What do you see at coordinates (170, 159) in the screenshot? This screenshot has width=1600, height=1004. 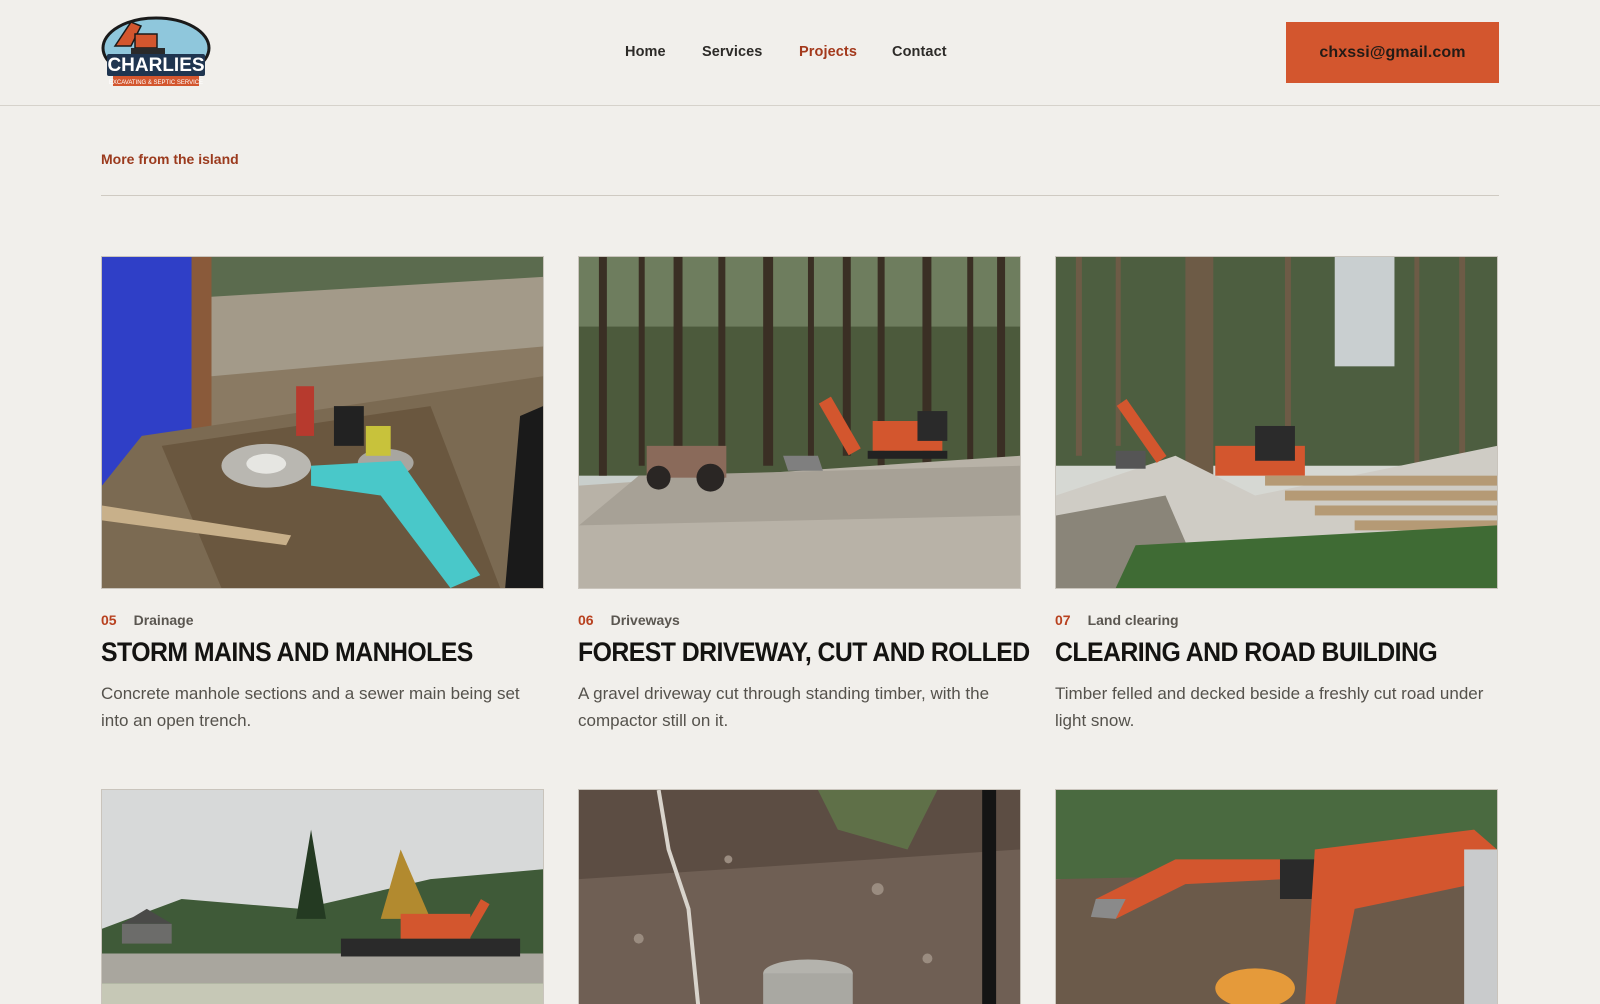 I see `section-eyebrow: More from the island` at bounding box center [170, 159].